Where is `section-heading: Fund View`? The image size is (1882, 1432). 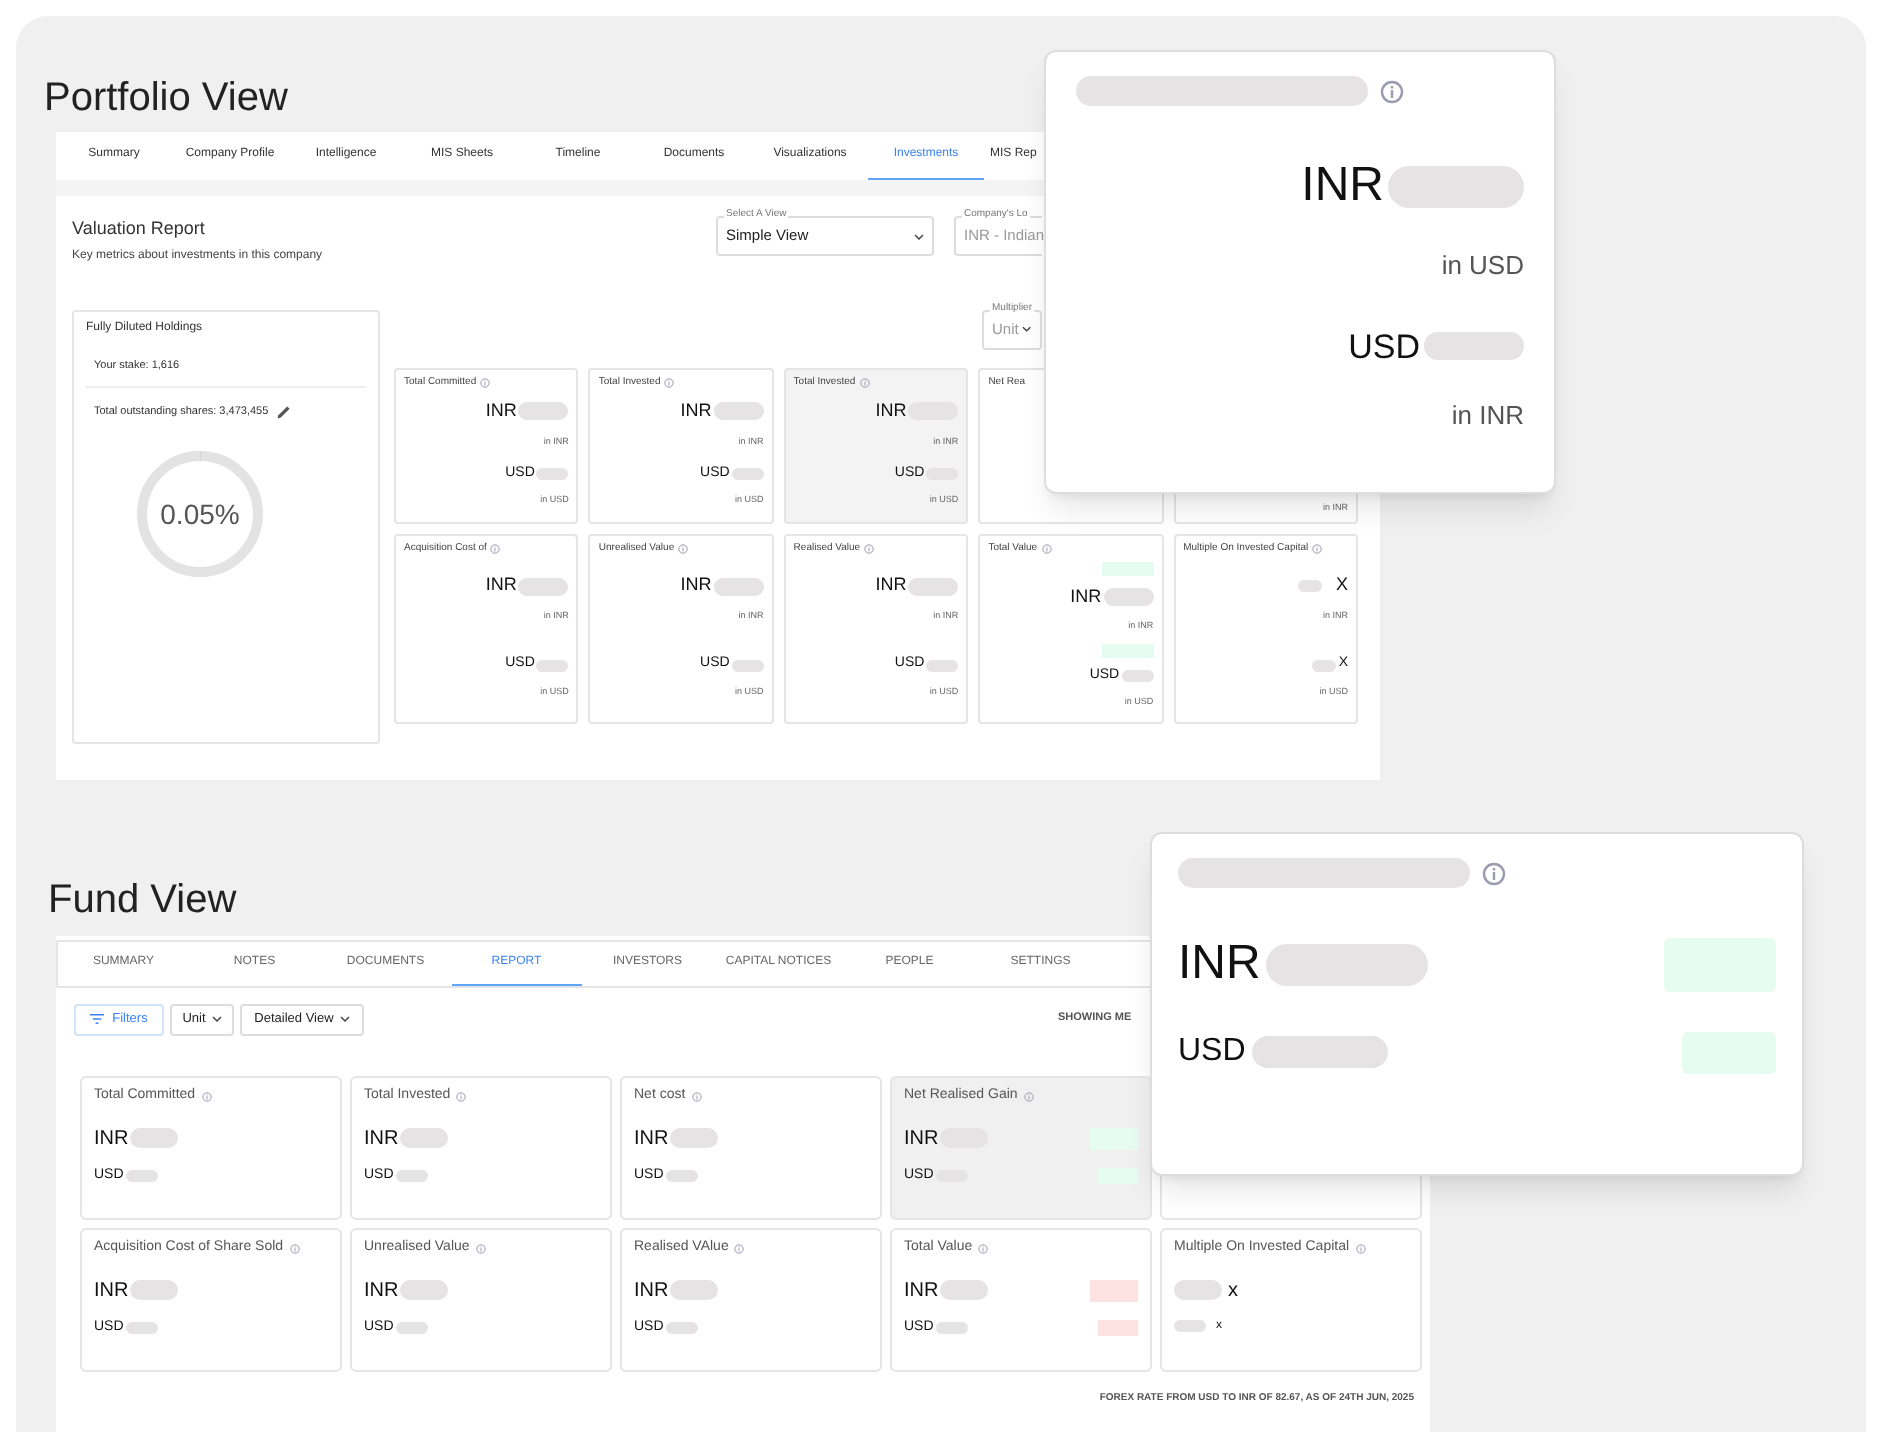 section-heading: Fund View is located at coordinates (142, 901).